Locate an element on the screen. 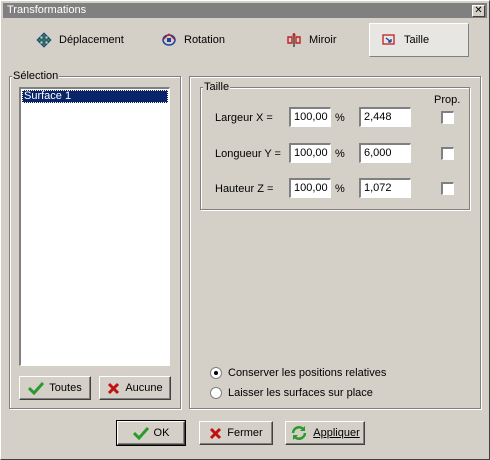  tab-label: Taille is located at coordinates (417, 40).